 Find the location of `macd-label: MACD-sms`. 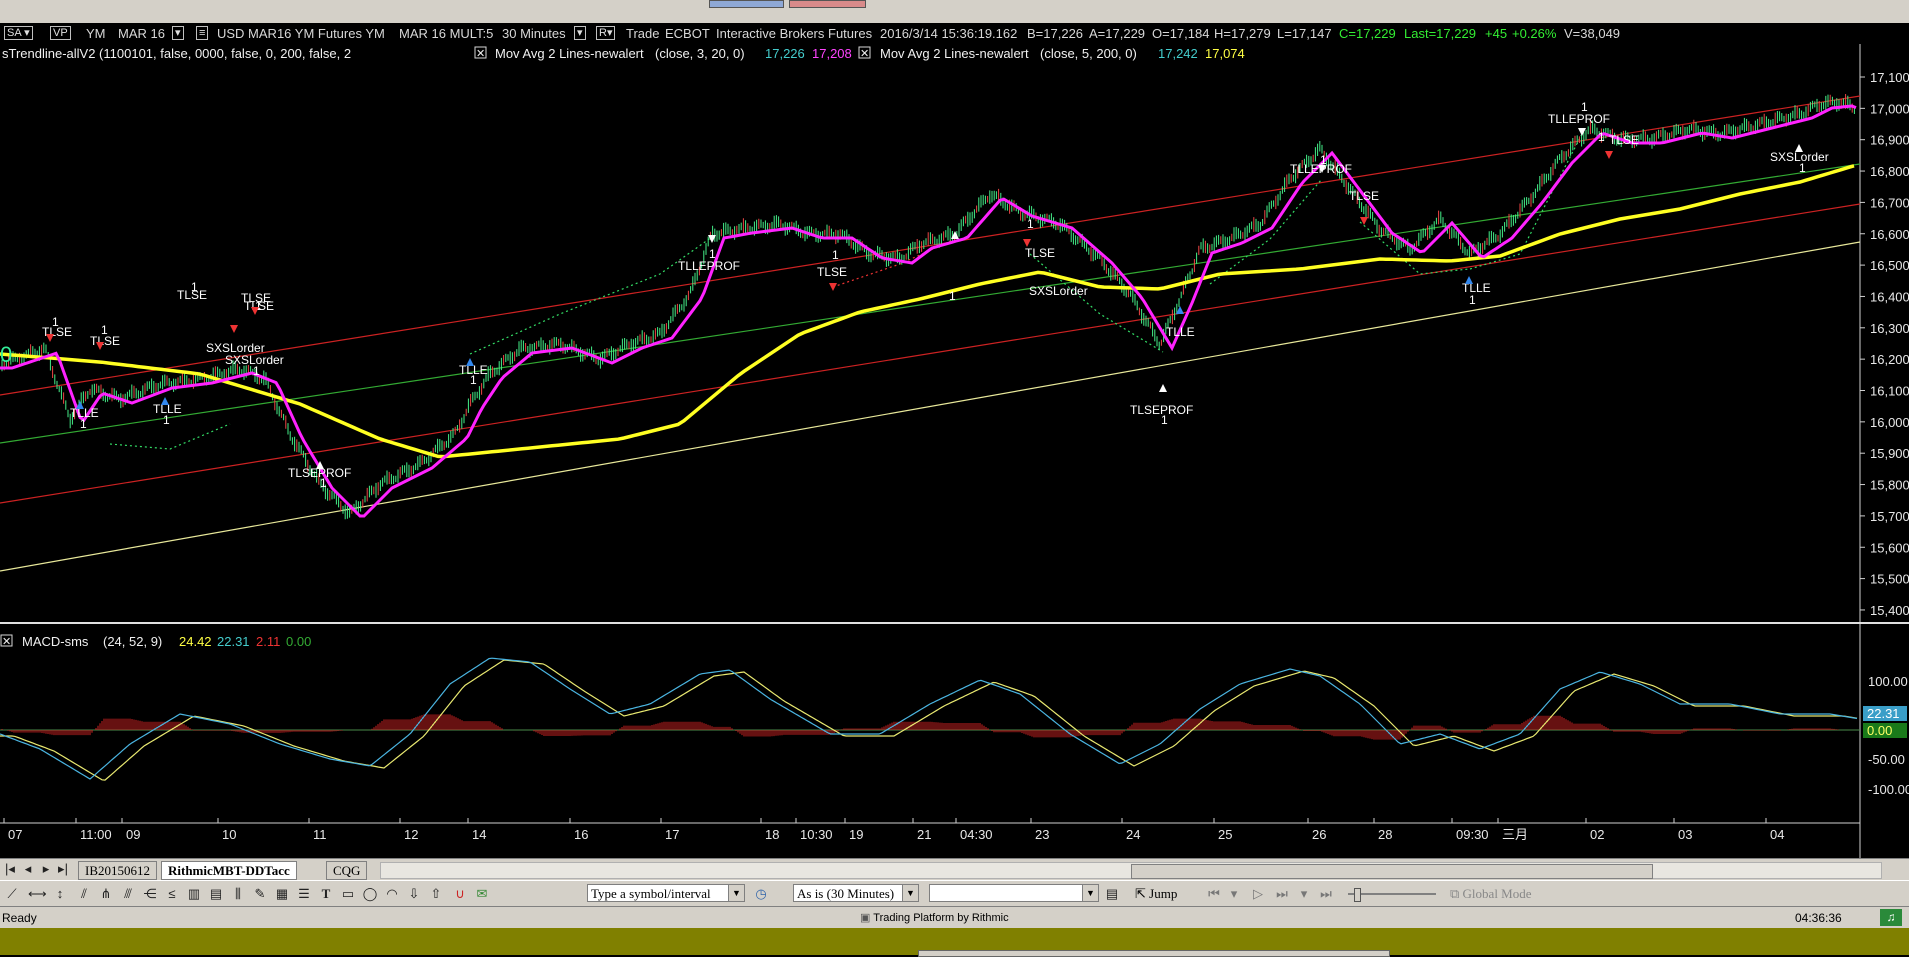

macd-label: MACD-sms is located at coordinates (55, 641).